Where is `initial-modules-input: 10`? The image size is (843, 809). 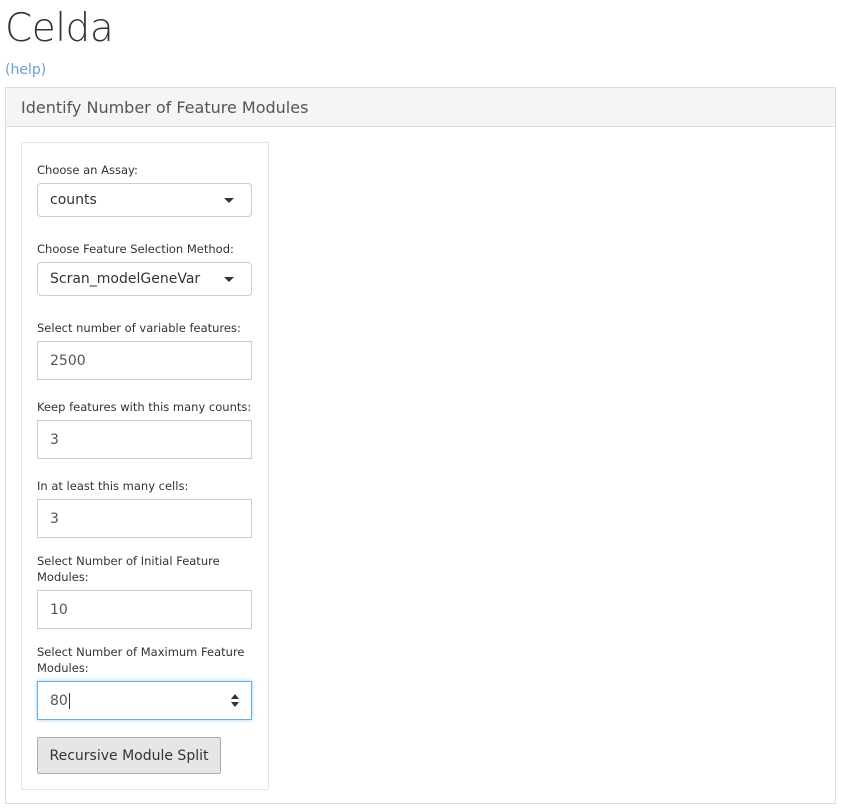 initial-modules-input: 10 is located at coordinates (144, 609).